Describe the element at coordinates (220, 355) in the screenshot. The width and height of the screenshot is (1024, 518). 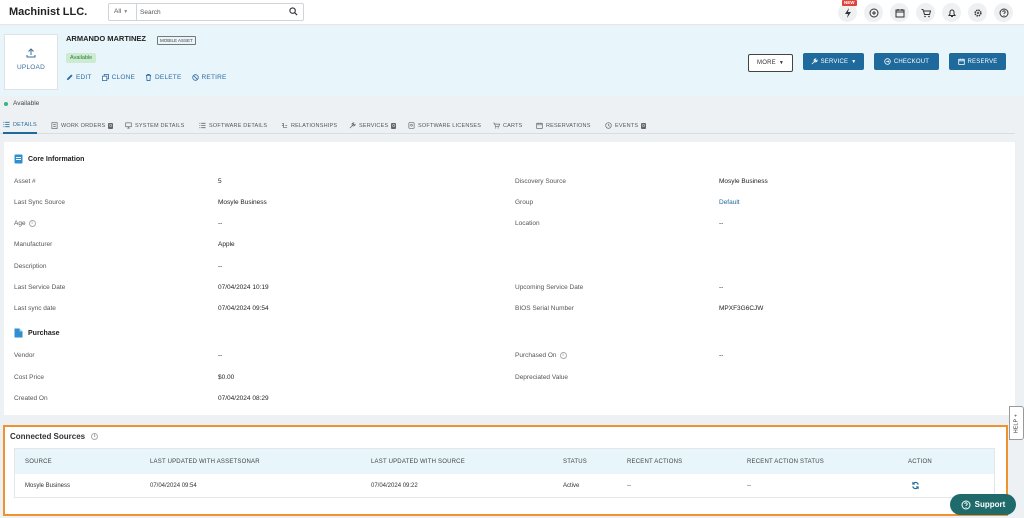
I see `vendor-value: --` at that location.